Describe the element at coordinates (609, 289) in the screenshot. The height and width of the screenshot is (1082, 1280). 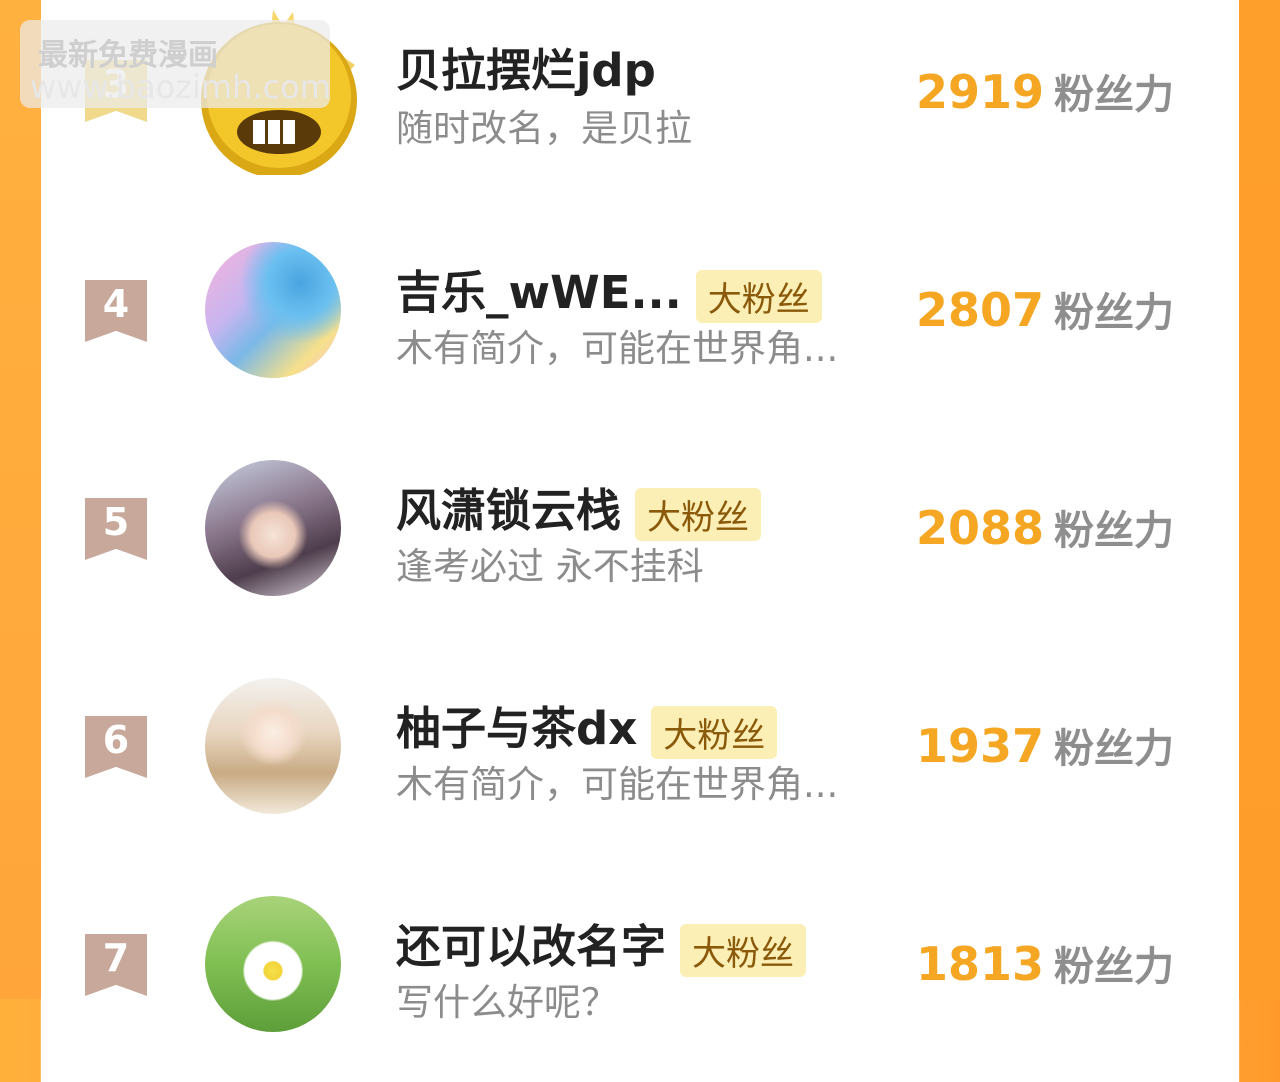
I see `user-name: 吉乐_wWE... 大粉丝` at that location.